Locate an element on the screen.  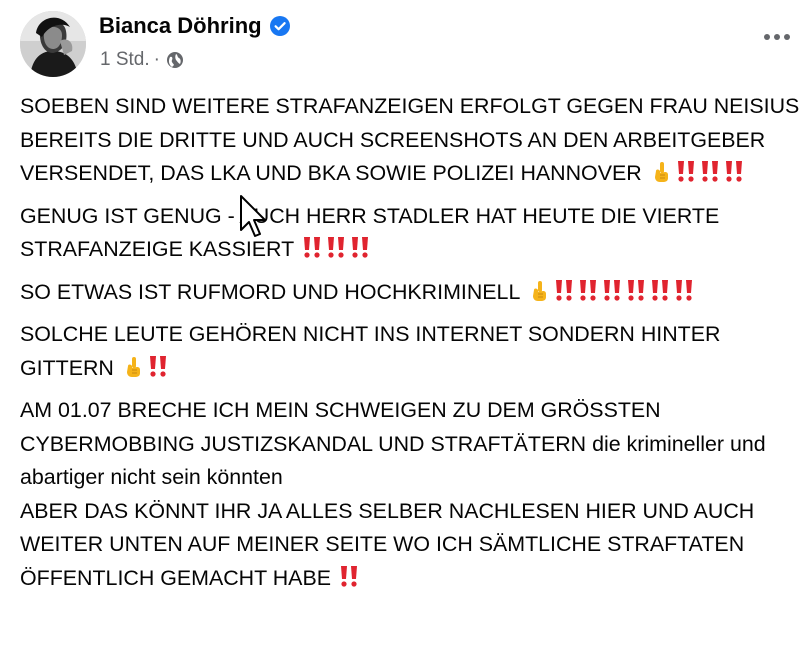
verified-badge-icon is located at coordinates (279, 26).